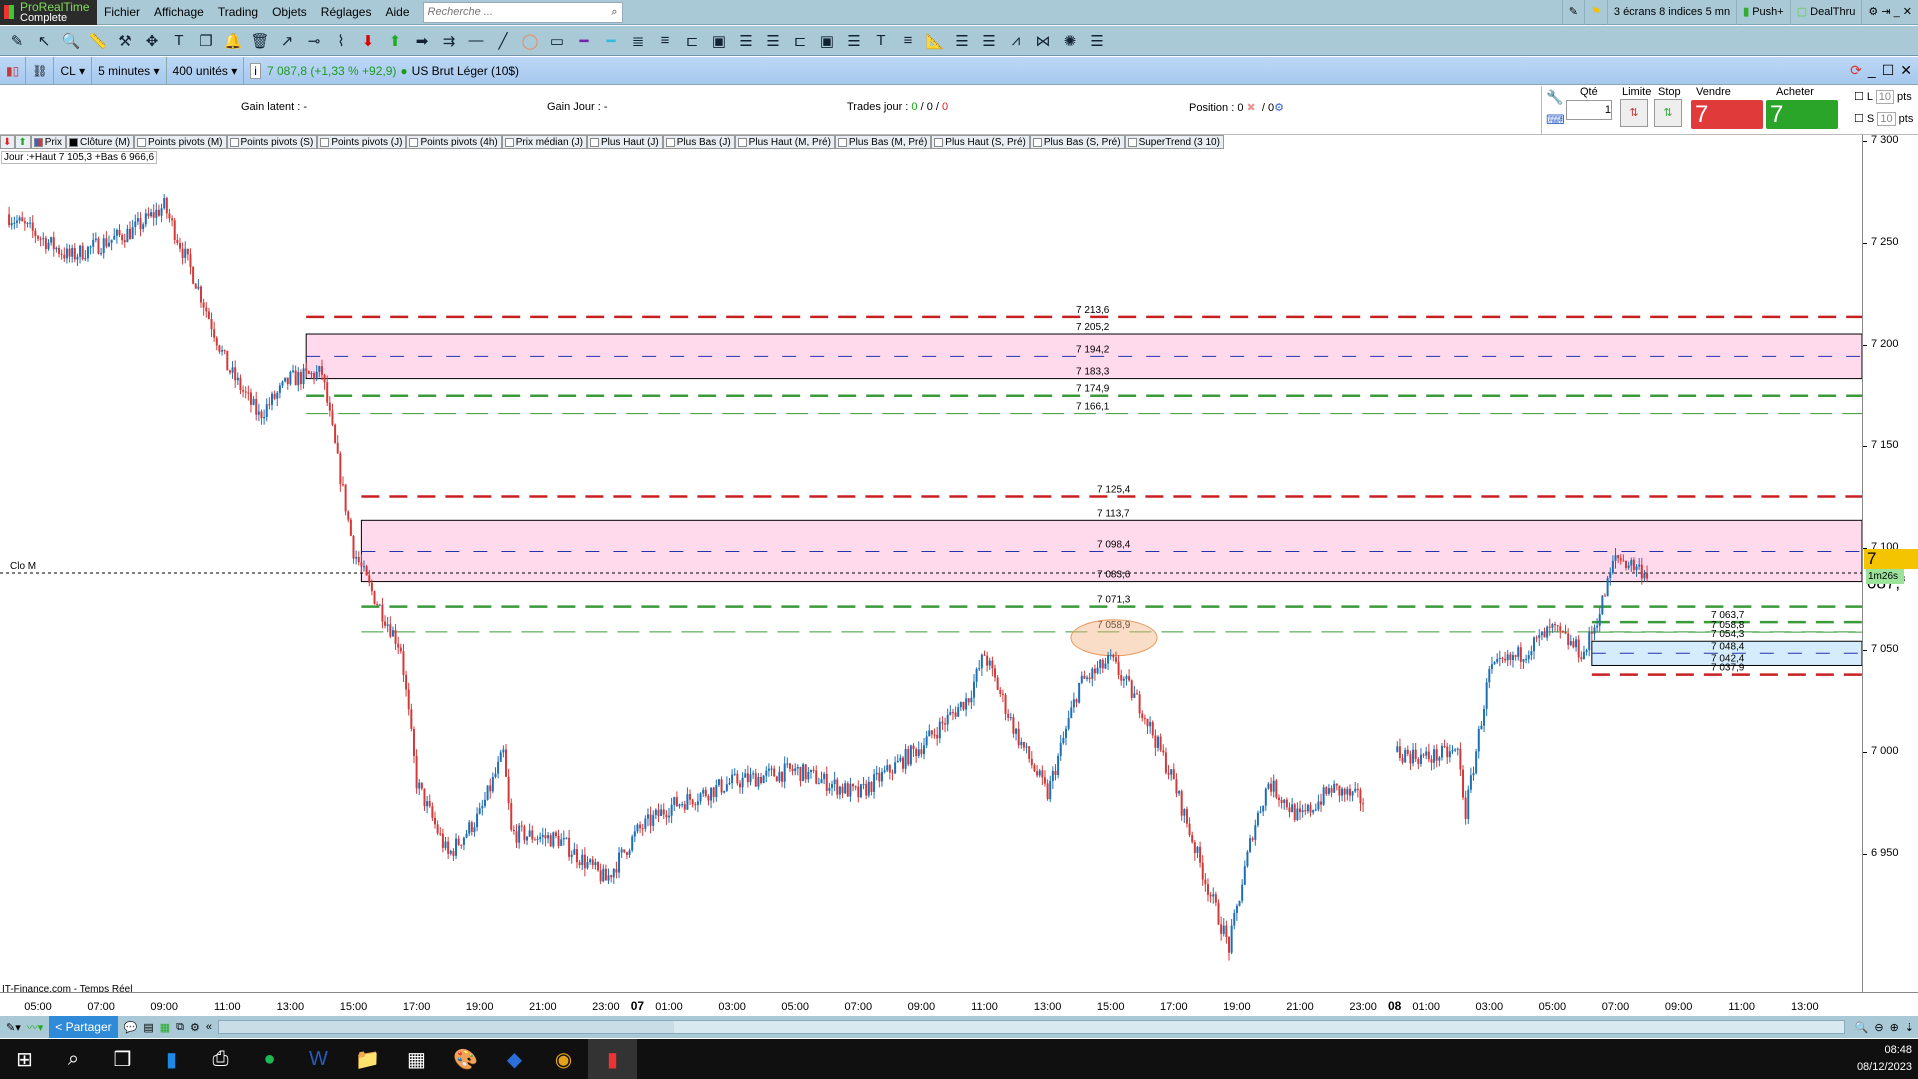  What do you see at coordinates (698, 142) in the screenshot?
I see `indicator-toggle: Plus Bas (J)` at bounding box center [698, 142].